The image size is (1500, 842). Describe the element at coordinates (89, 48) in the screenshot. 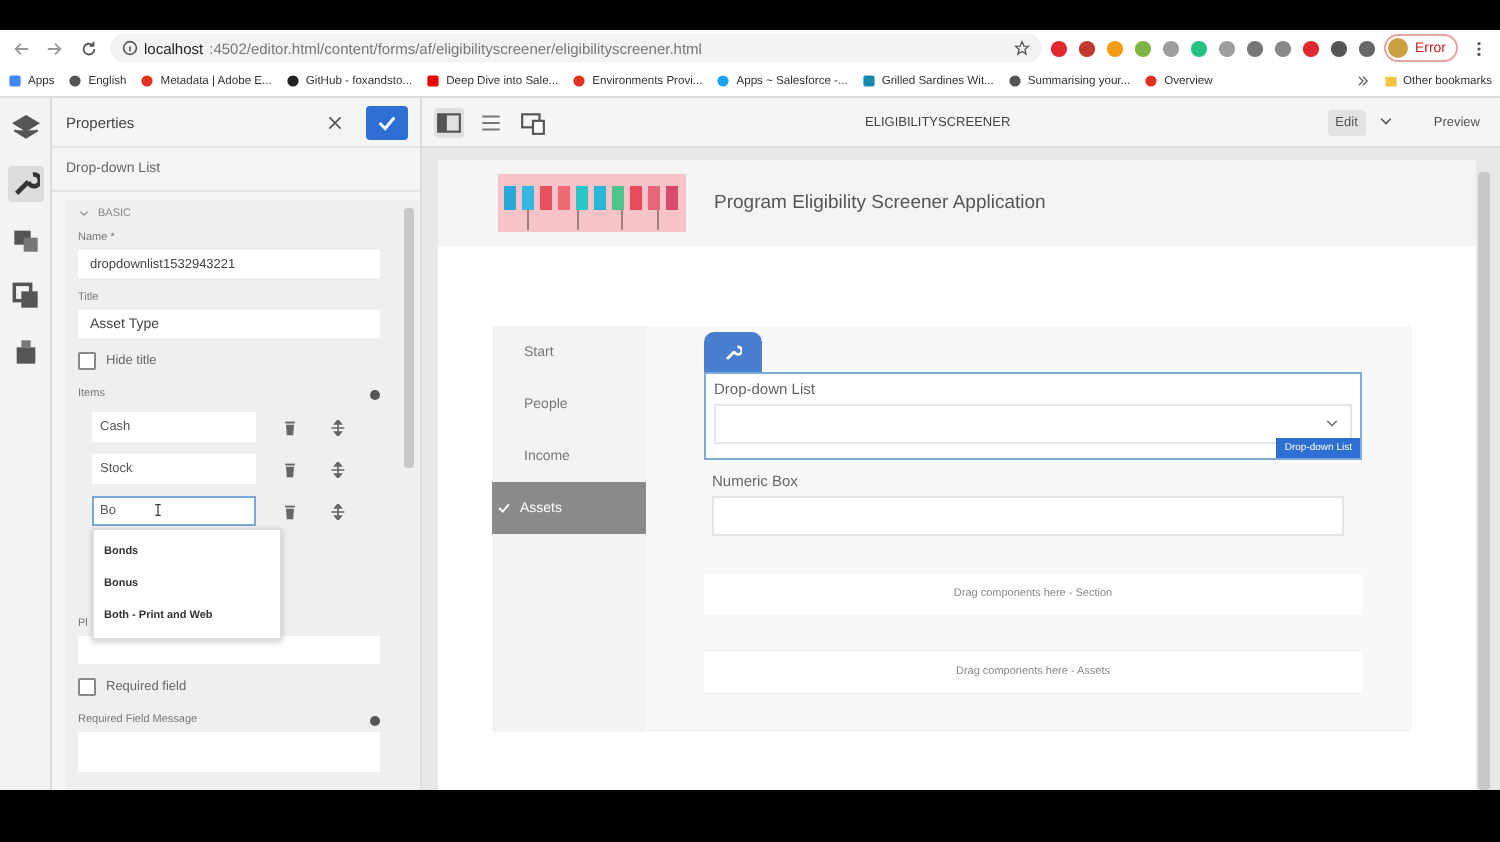

I see `reload-icon` at that location.